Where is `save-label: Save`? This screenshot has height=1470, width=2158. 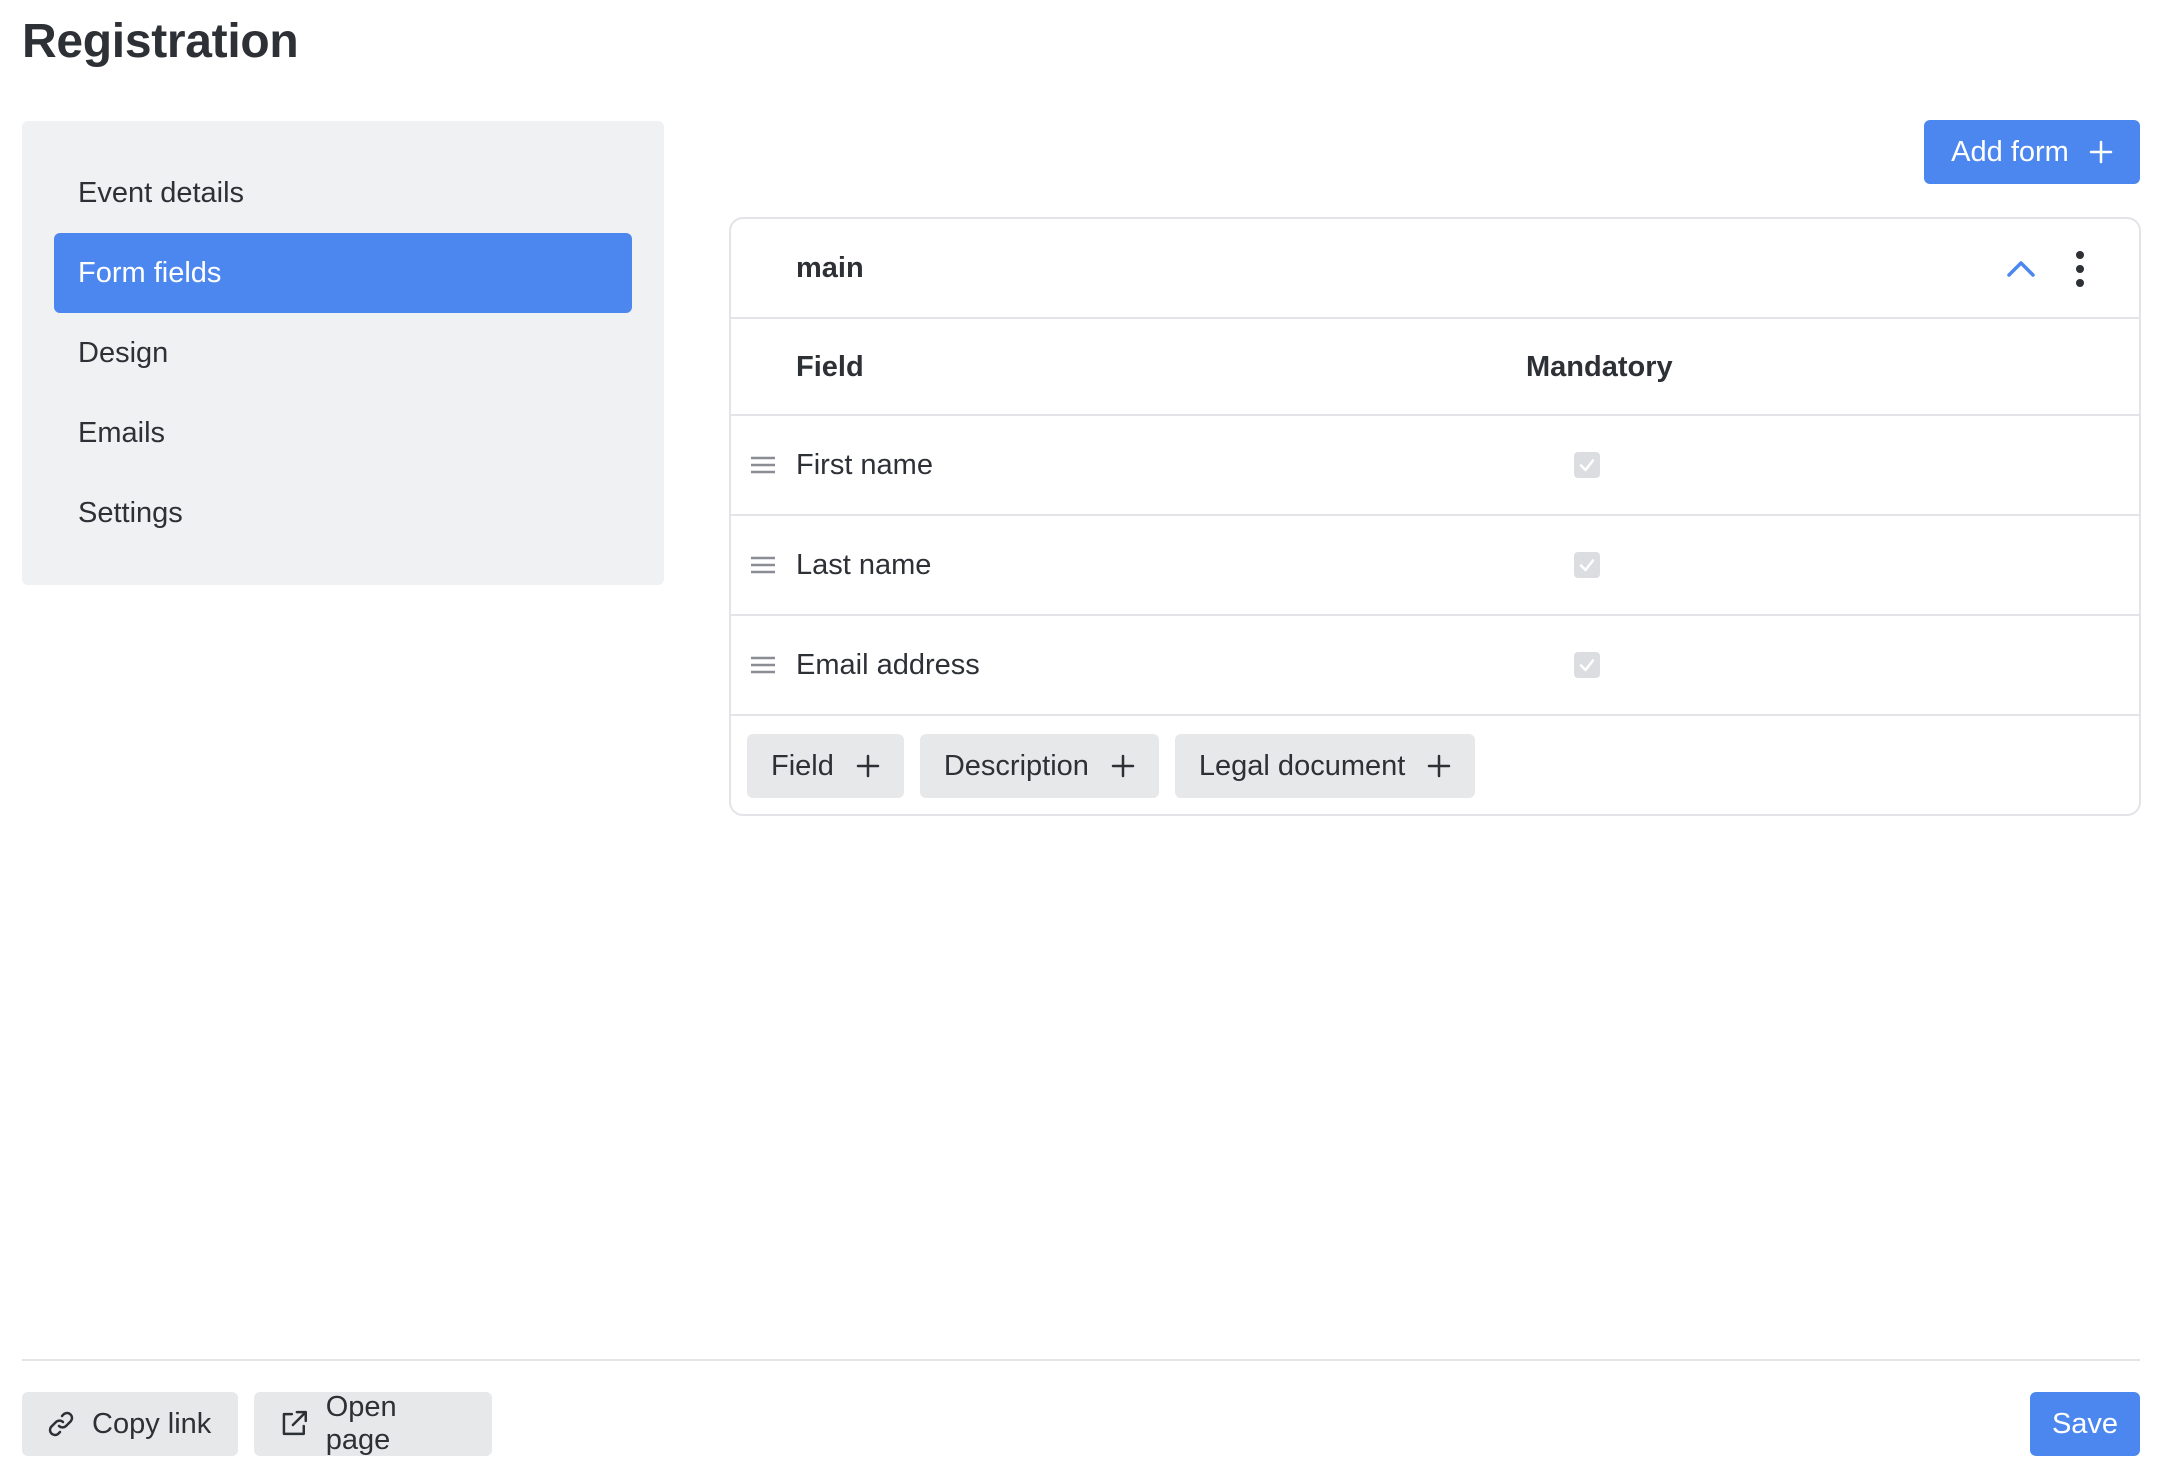
save-label: Save is located at coordinates (2085, 1423).